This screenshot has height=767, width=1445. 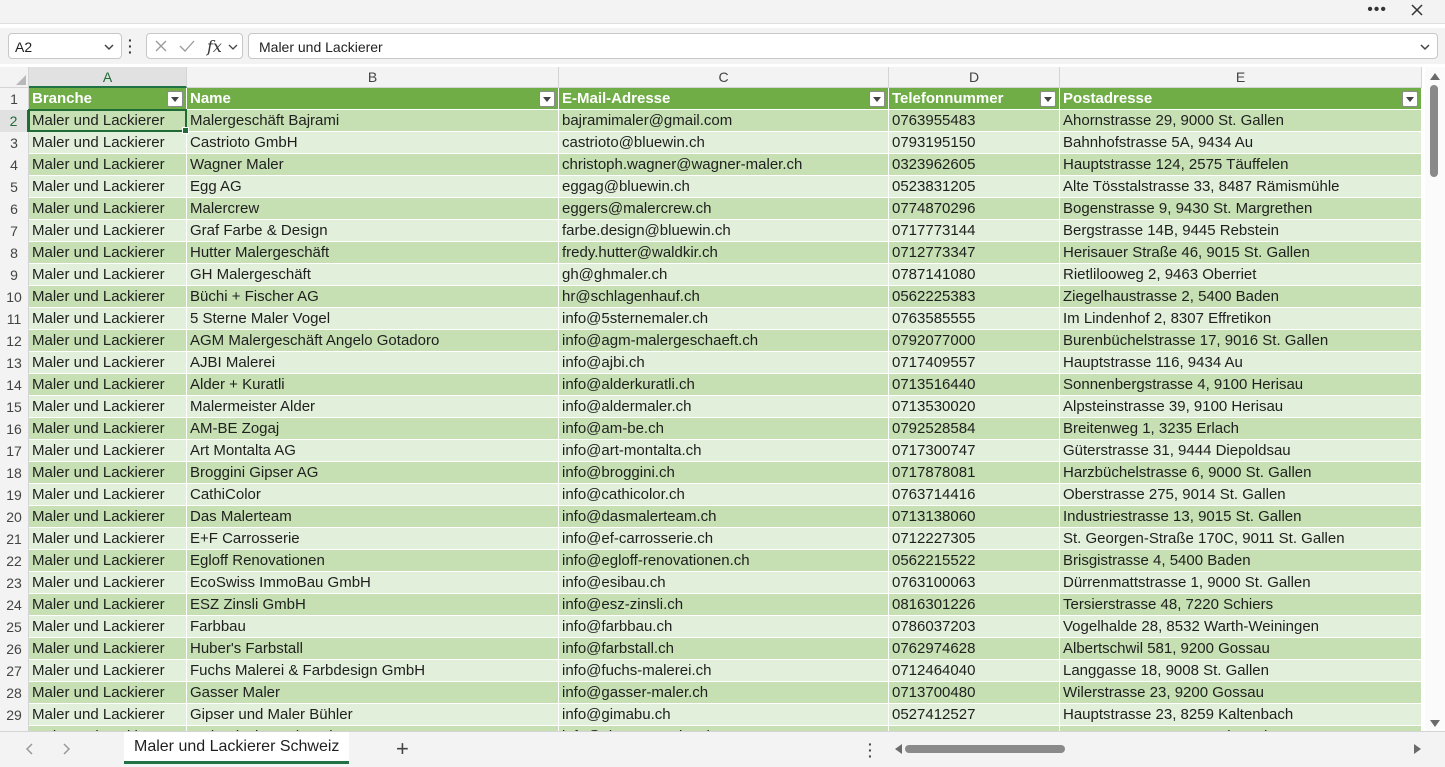 What do you see at coordinates (724, 605) in the screenshot?
I see `table-cell: info@esz-zinsli.ch` at bounding box center [724, 605].